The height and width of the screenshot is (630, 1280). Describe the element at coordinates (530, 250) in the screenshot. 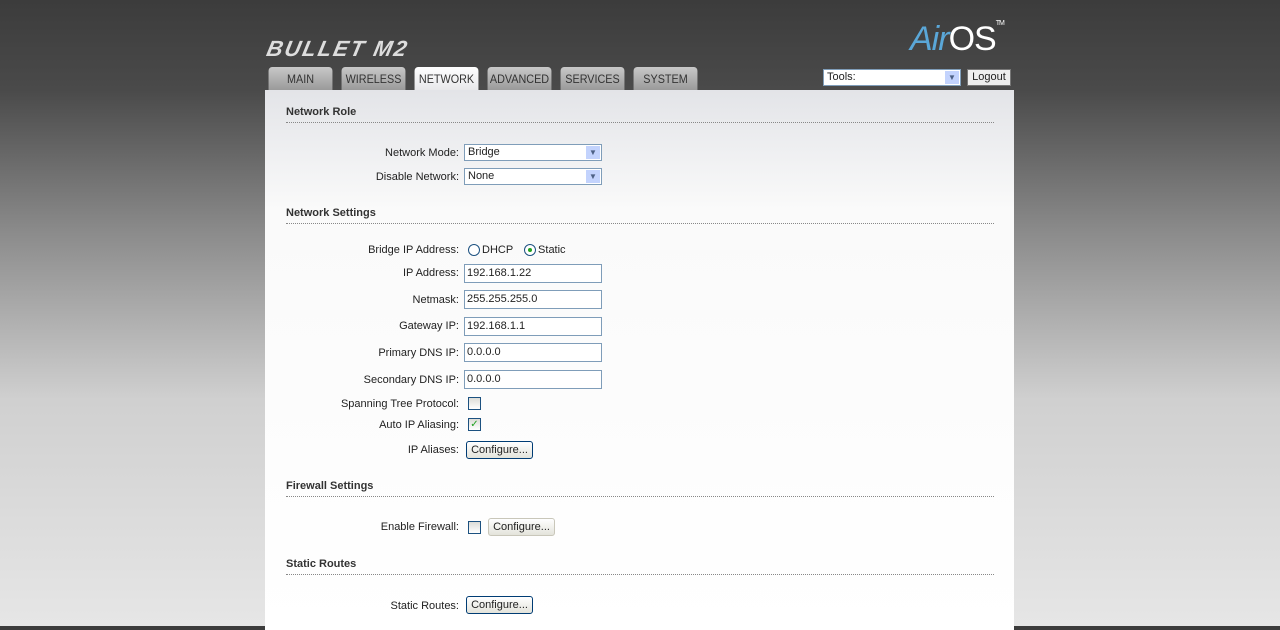

I see `static-radio` at that location.